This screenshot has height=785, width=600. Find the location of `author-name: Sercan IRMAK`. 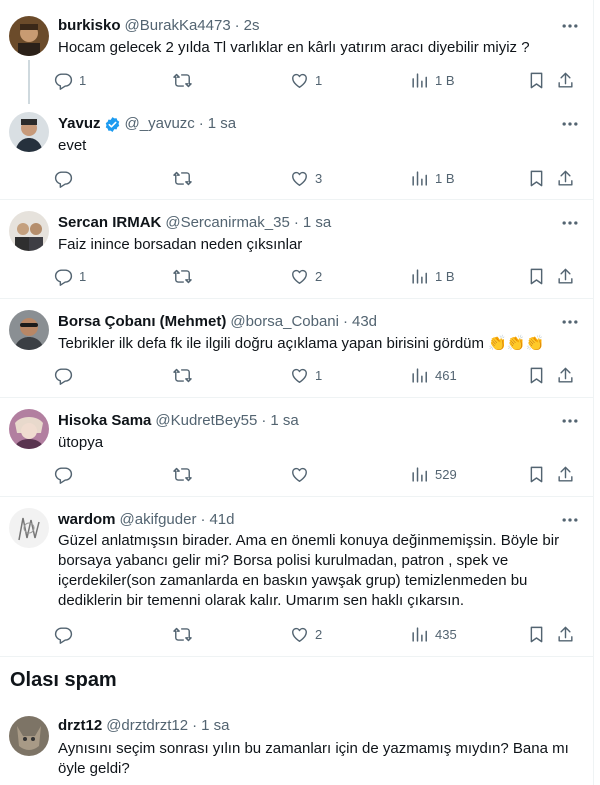

author-name: Sercan IRMAK is located at coordinates (109, 223).